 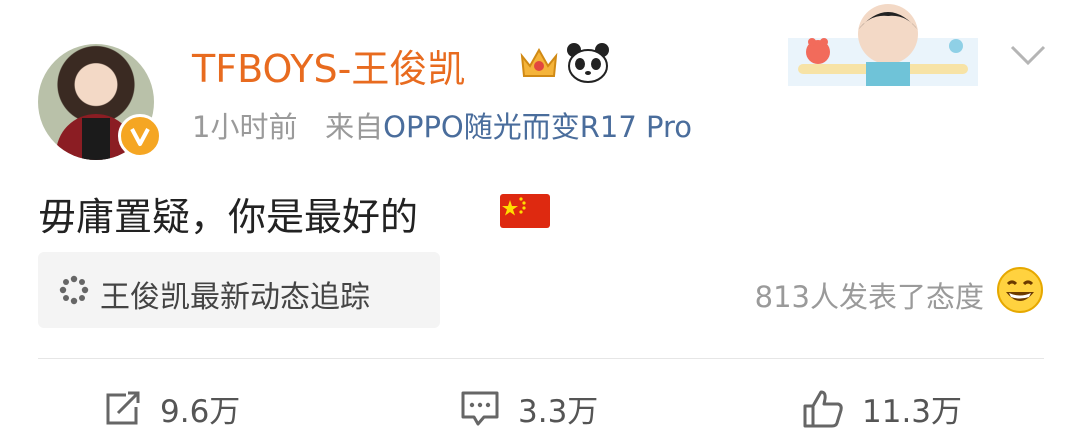 What do you see at coordinates (558, 412) in the screenshot?
I see `comment-count: 3.3万` at bounding box center [558, 412].